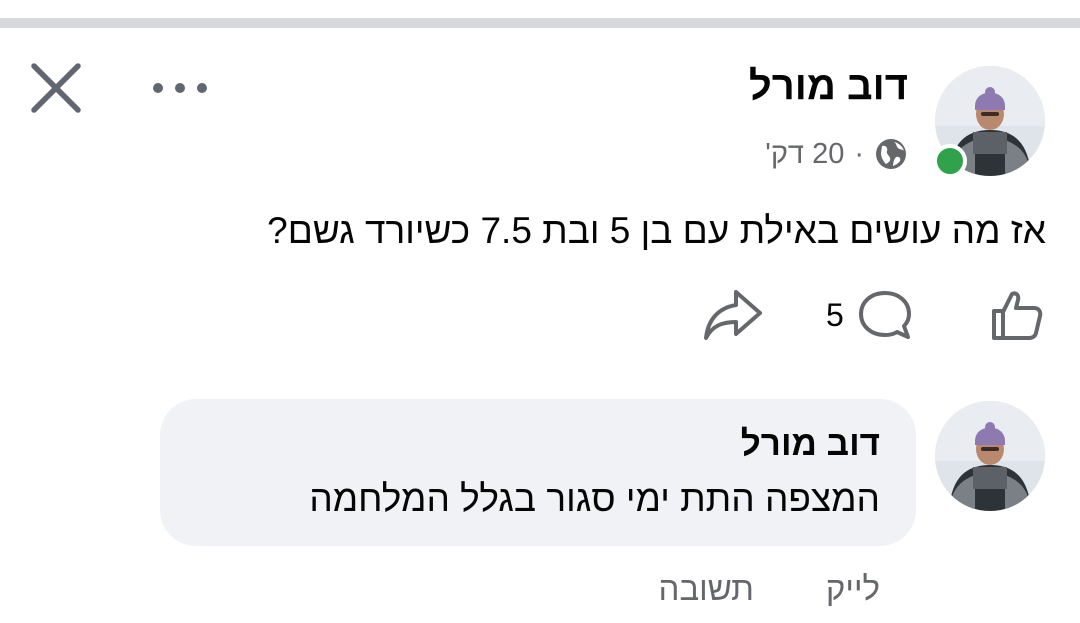  Describe the element at coordinates (891, 154) in the screenshot. I see `globe-icon` at that location.